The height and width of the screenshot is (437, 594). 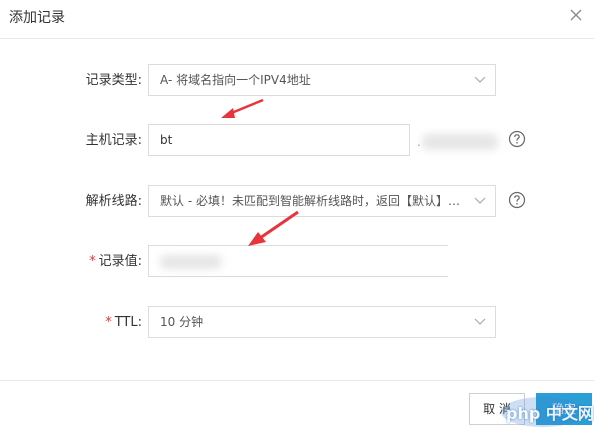 I want to click on domain-suffix-redacted, so click(x=460, y=142).